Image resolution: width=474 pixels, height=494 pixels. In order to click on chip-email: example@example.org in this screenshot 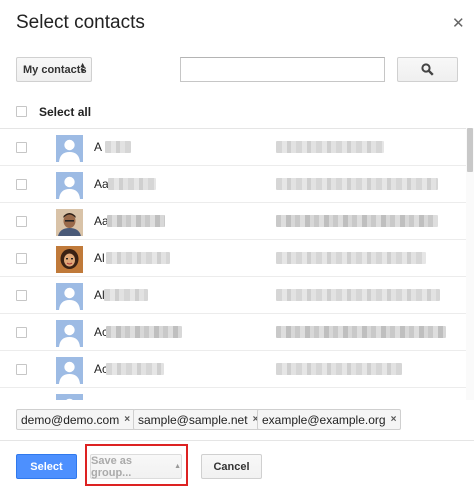, I will do `click(324, 419)`.